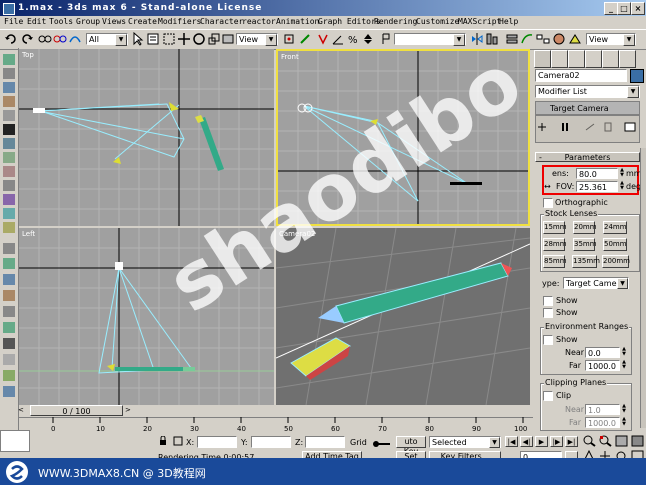  I want to click on menu-graph-editors: Graph Editors, so click(349, 21).